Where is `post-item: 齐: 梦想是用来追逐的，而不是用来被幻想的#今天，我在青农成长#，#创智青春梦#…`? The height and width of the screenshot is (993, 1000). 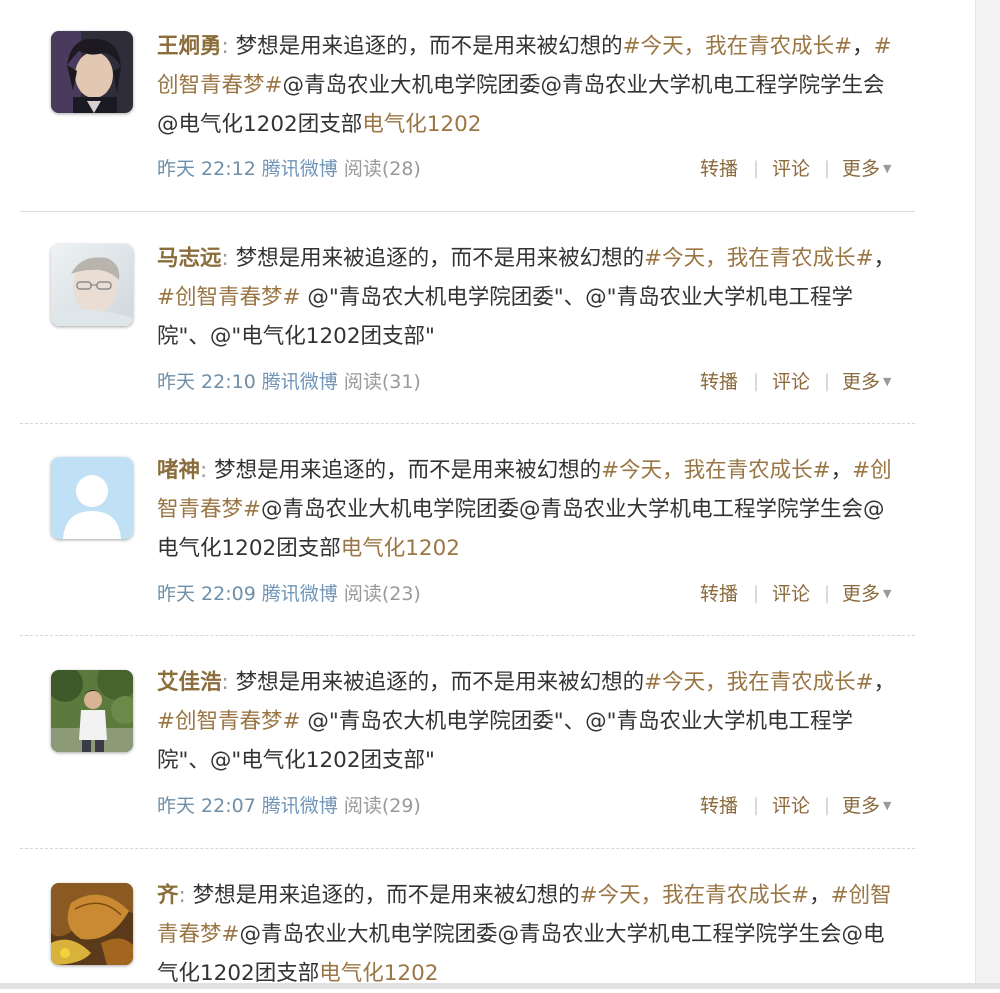 post-item: 齐: 梦想是用来追逐的，而不是用来被幻想的#今天，我在青农成长#，#创智青春梦#… is located at coordinates (487, 919).